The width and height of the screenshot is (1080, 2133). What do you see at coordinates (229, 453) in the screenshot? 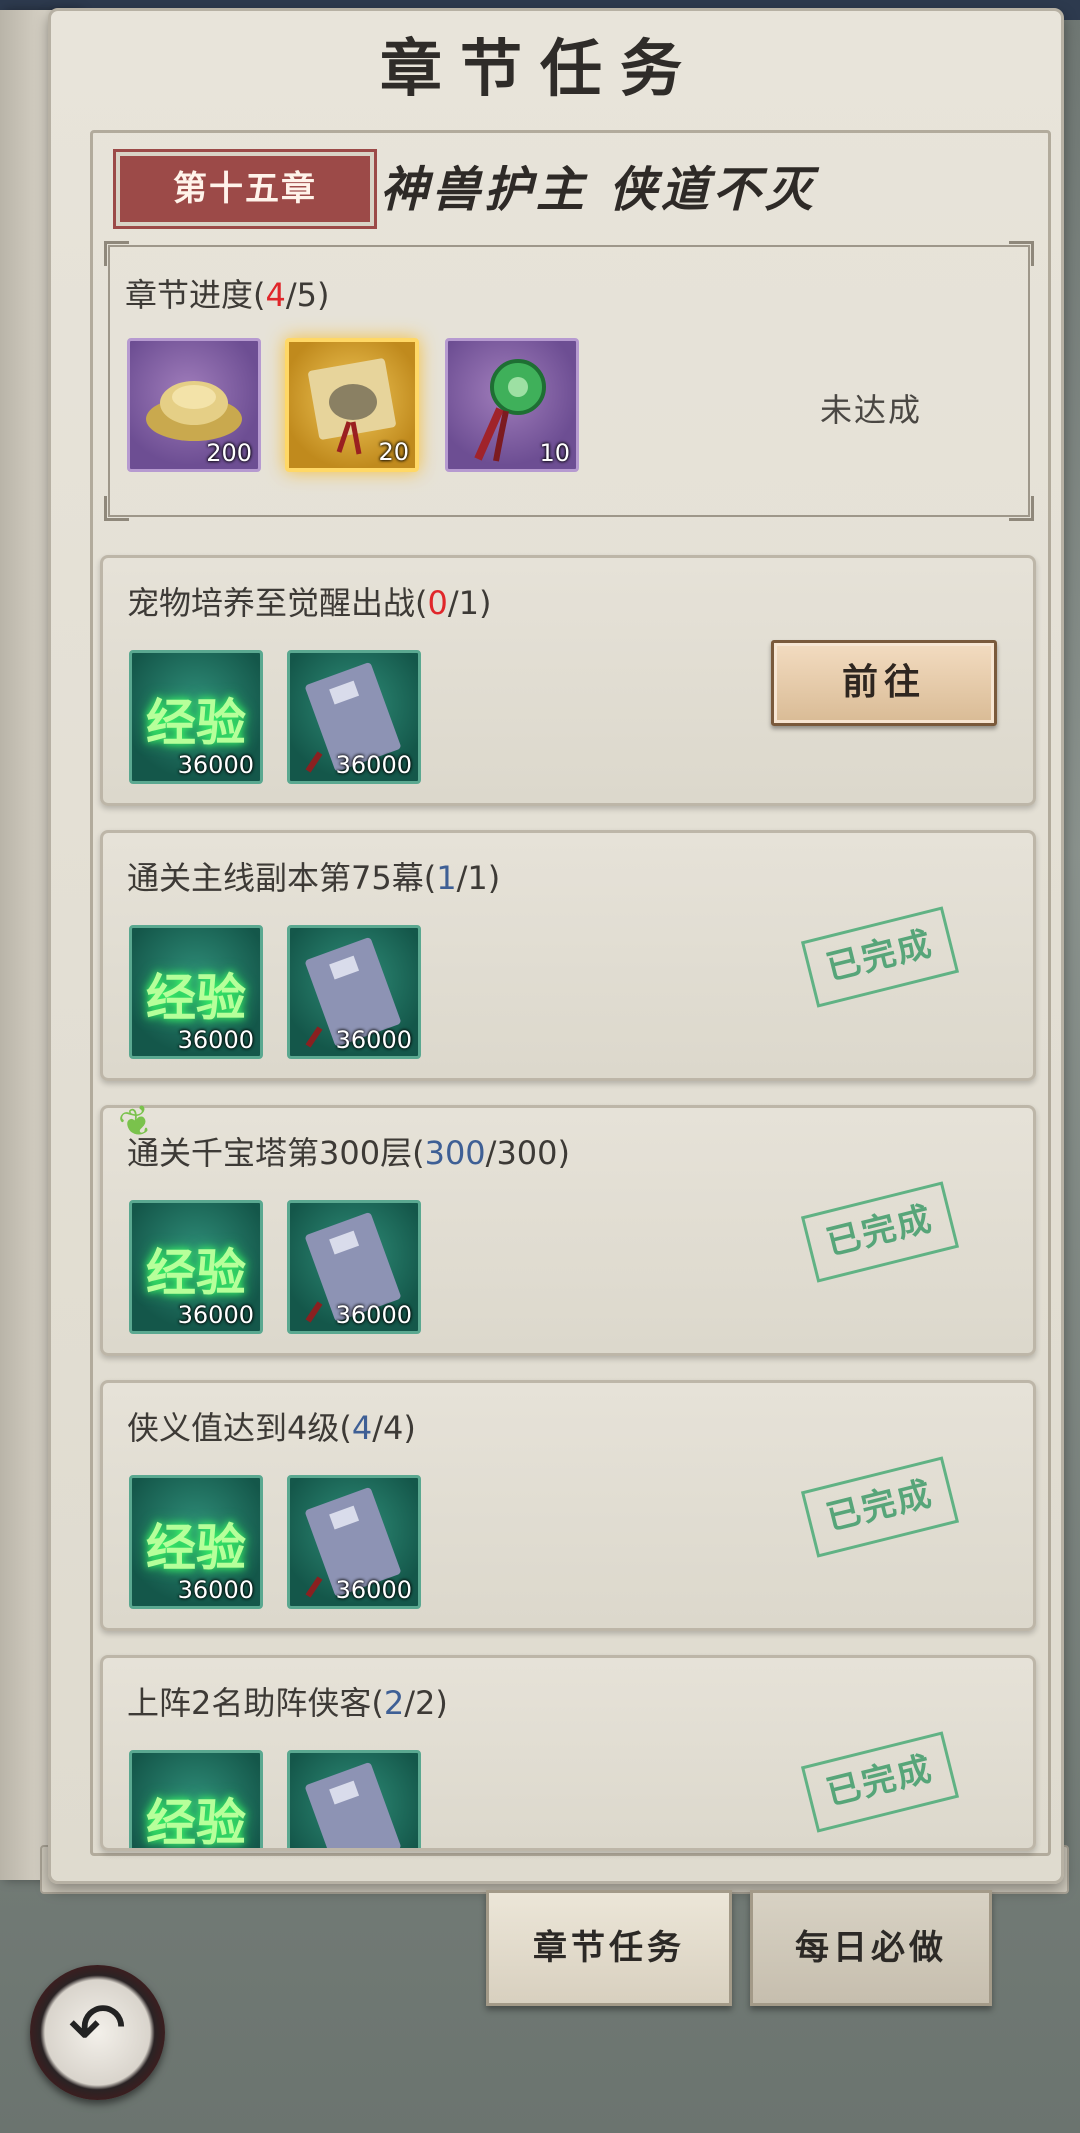
I see `reward-qty: 200` at bounding box center [229, 453].